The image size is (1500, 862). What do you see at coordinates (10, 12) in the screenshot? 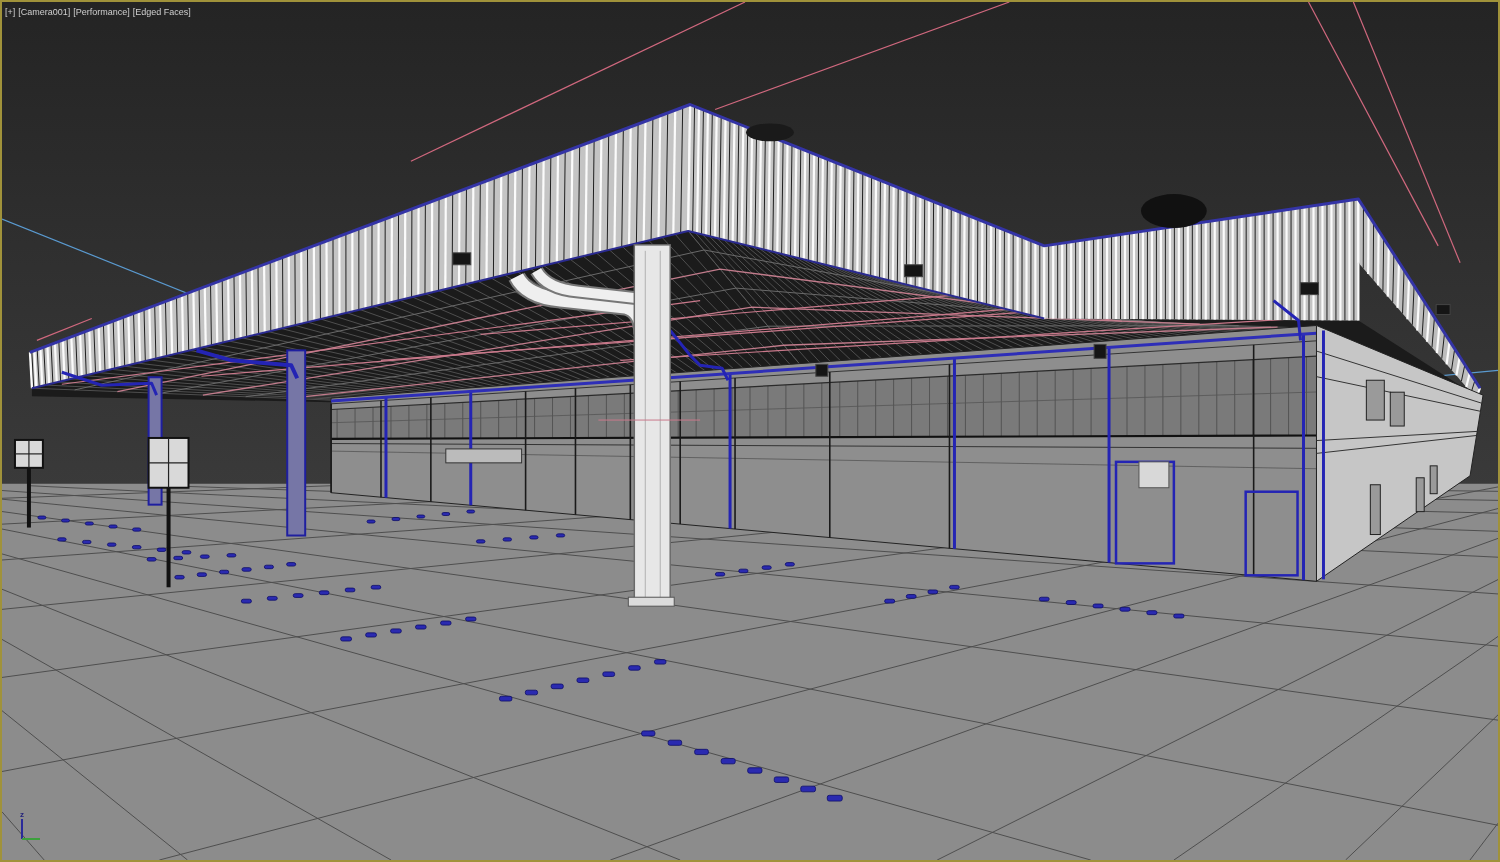
I see `viewport-label: [+]` at bounding box center [10, 12].